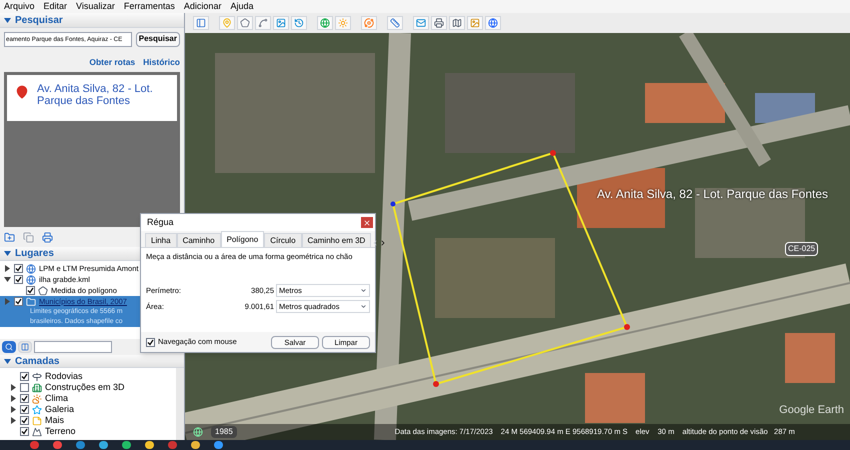 The height and width of the screenshot is (450, 850). I want to click on note-icon, so click(37, 421).